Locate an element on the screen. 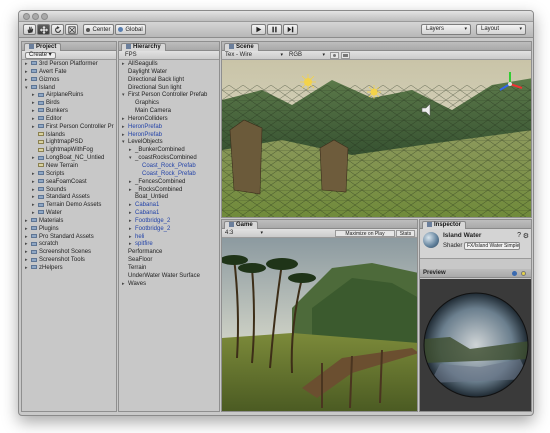 The width and height of the screenshot is (550, 433). hierarchy-item: Main Camera is located at coordinates (169, 112).